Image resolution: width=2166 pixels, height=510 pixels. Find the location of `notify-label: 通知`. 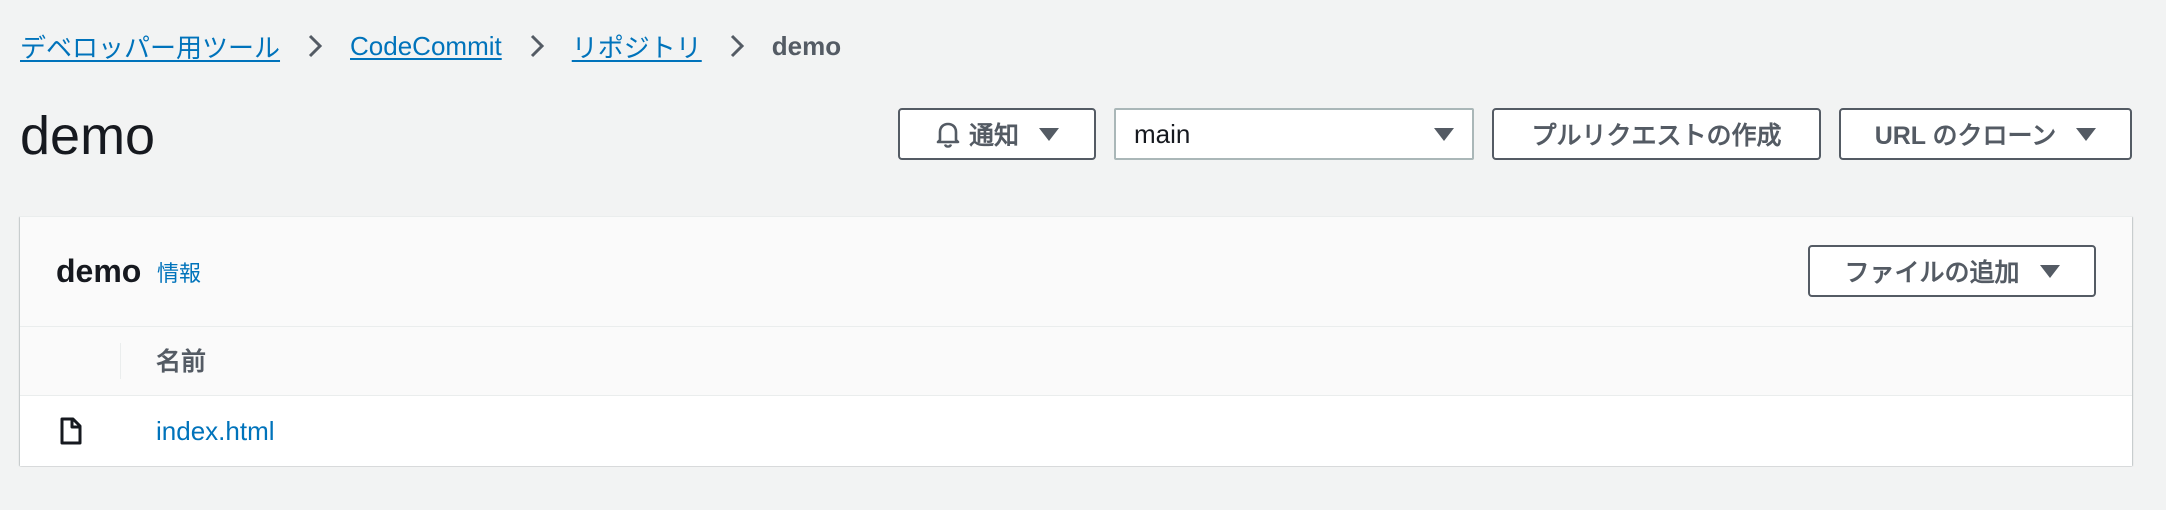

notify-label: 通知 is located at coordinates (993, 136).